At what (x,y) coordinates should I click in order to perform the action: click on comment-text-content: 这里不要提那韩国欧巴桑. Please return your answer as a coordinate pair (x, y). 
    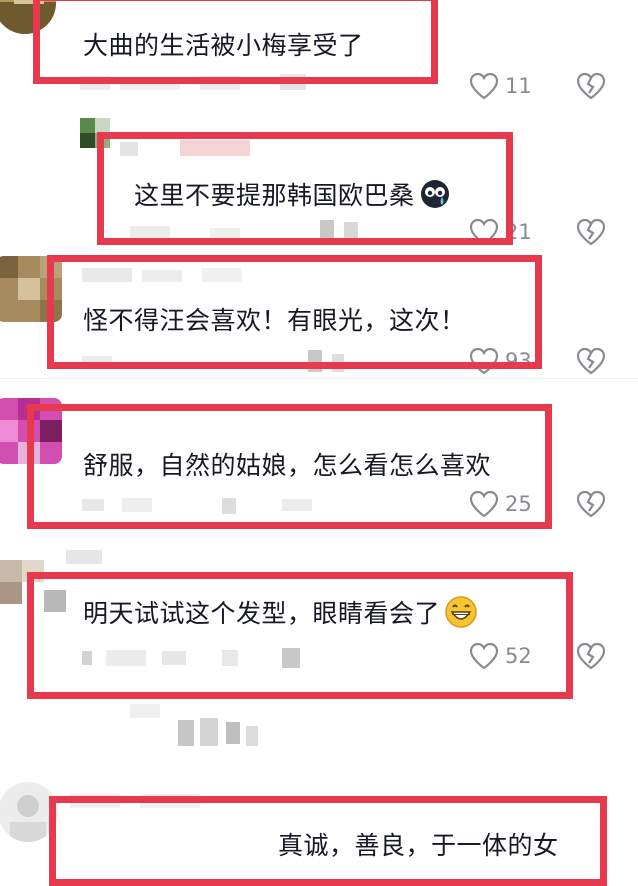
    Looking at the image, I should click on (274, 195).